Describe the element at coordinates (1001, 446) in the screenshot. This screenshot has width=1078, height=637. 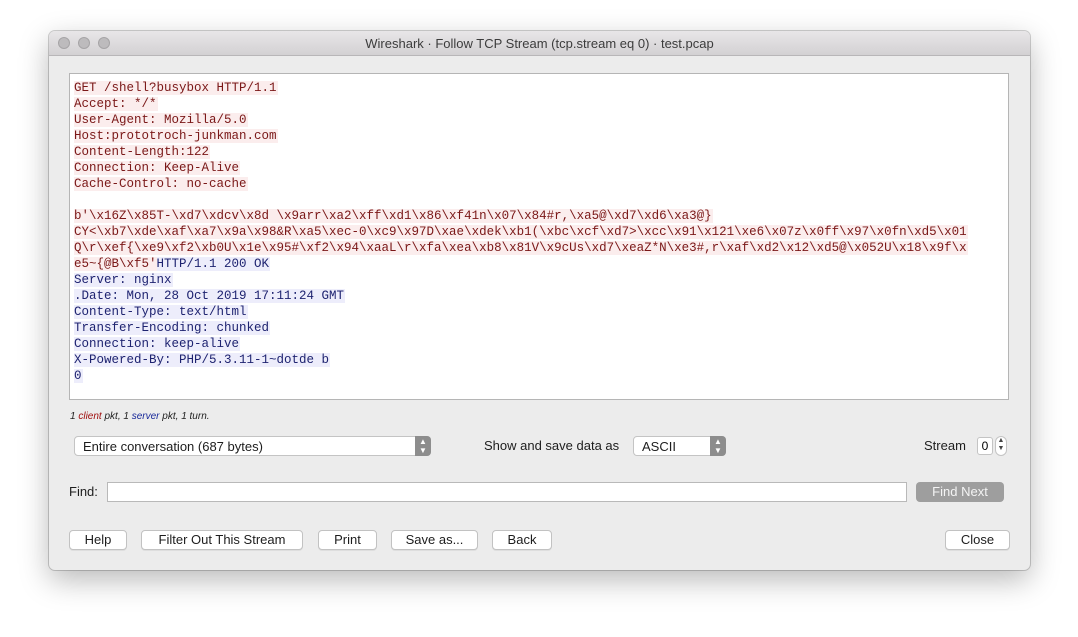
I see `stream-stepper-icon: ▲ ▼` at that location.